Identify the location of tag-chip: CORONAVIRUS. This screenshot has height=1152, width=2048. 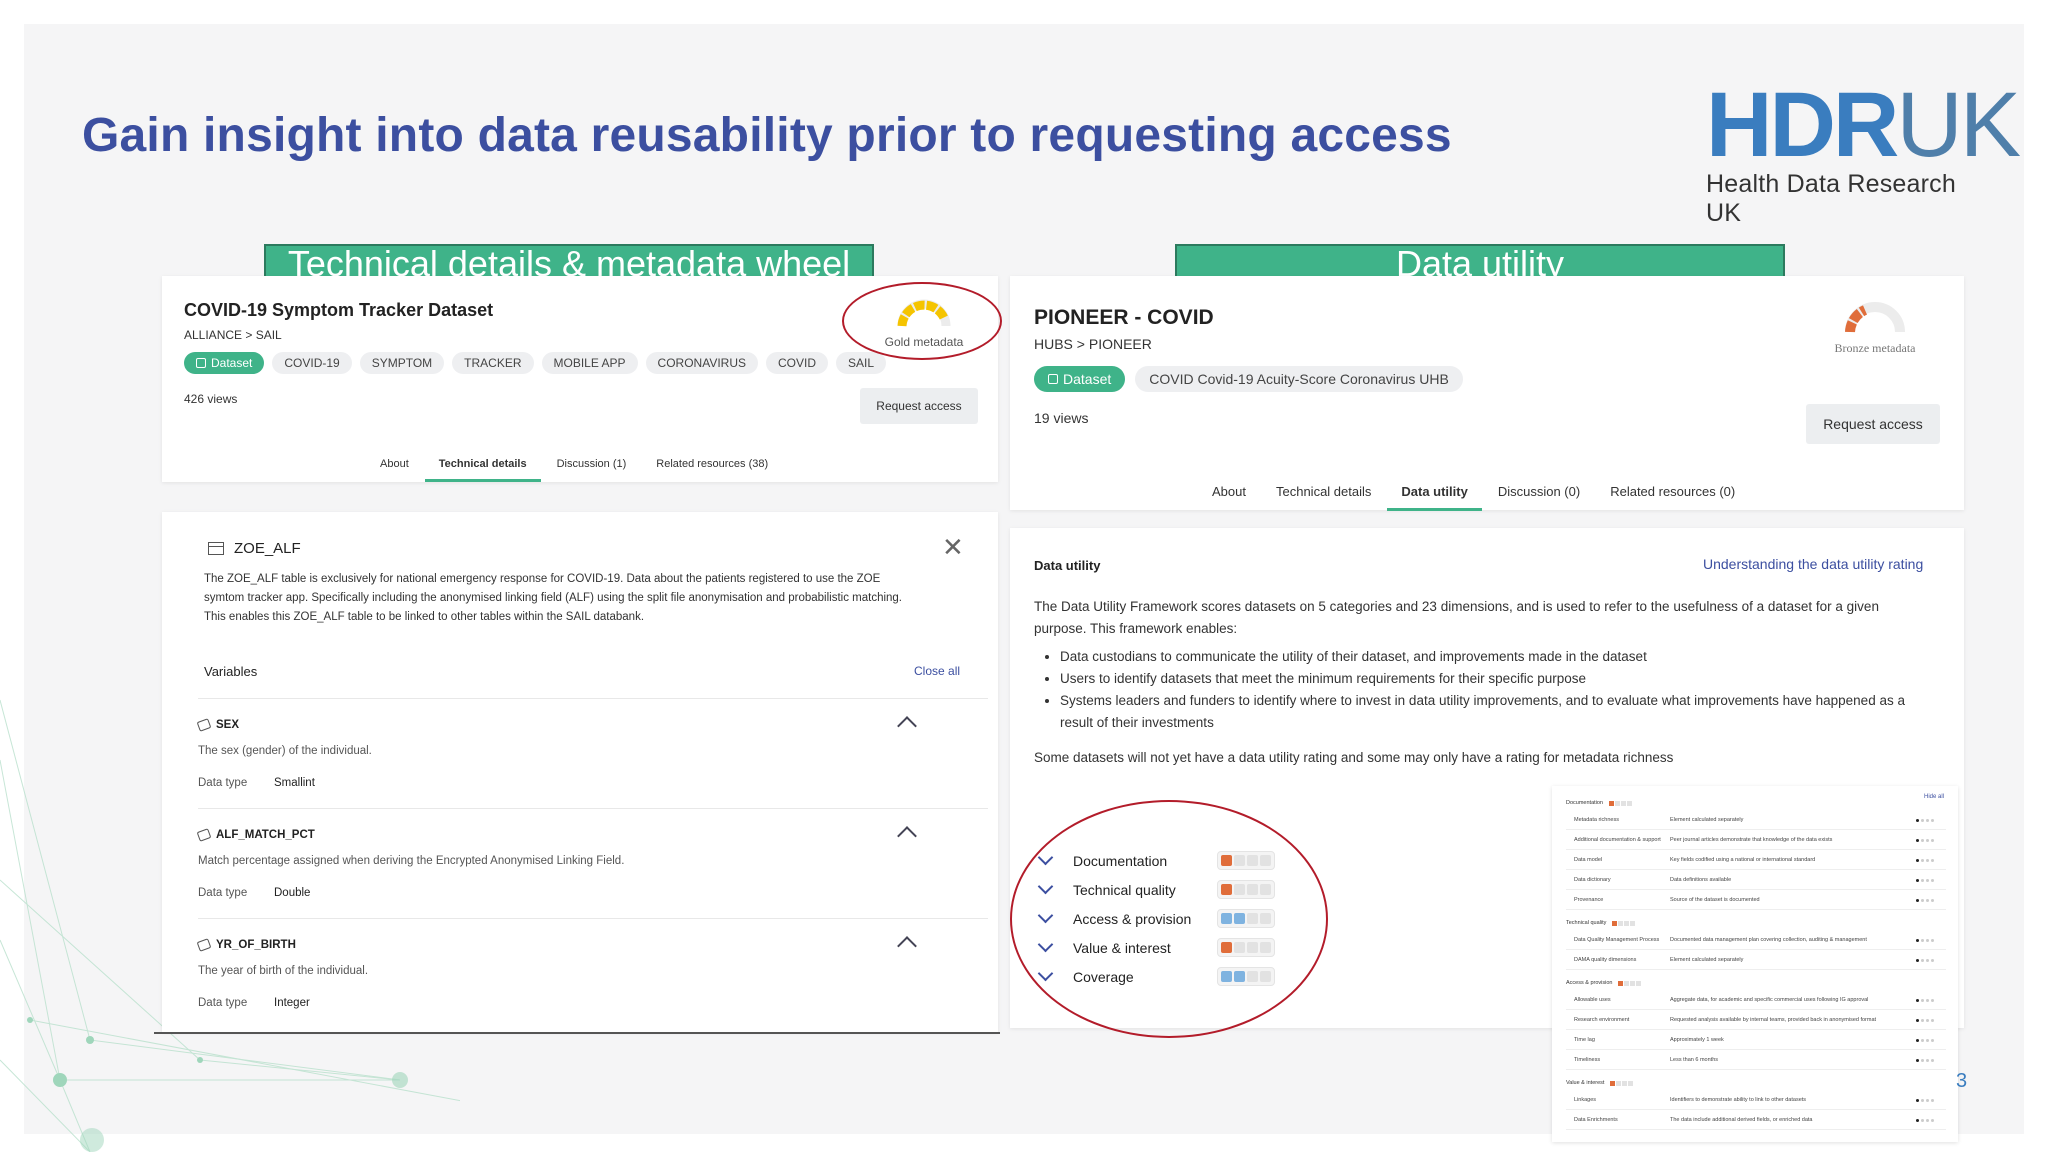
(701, 363).